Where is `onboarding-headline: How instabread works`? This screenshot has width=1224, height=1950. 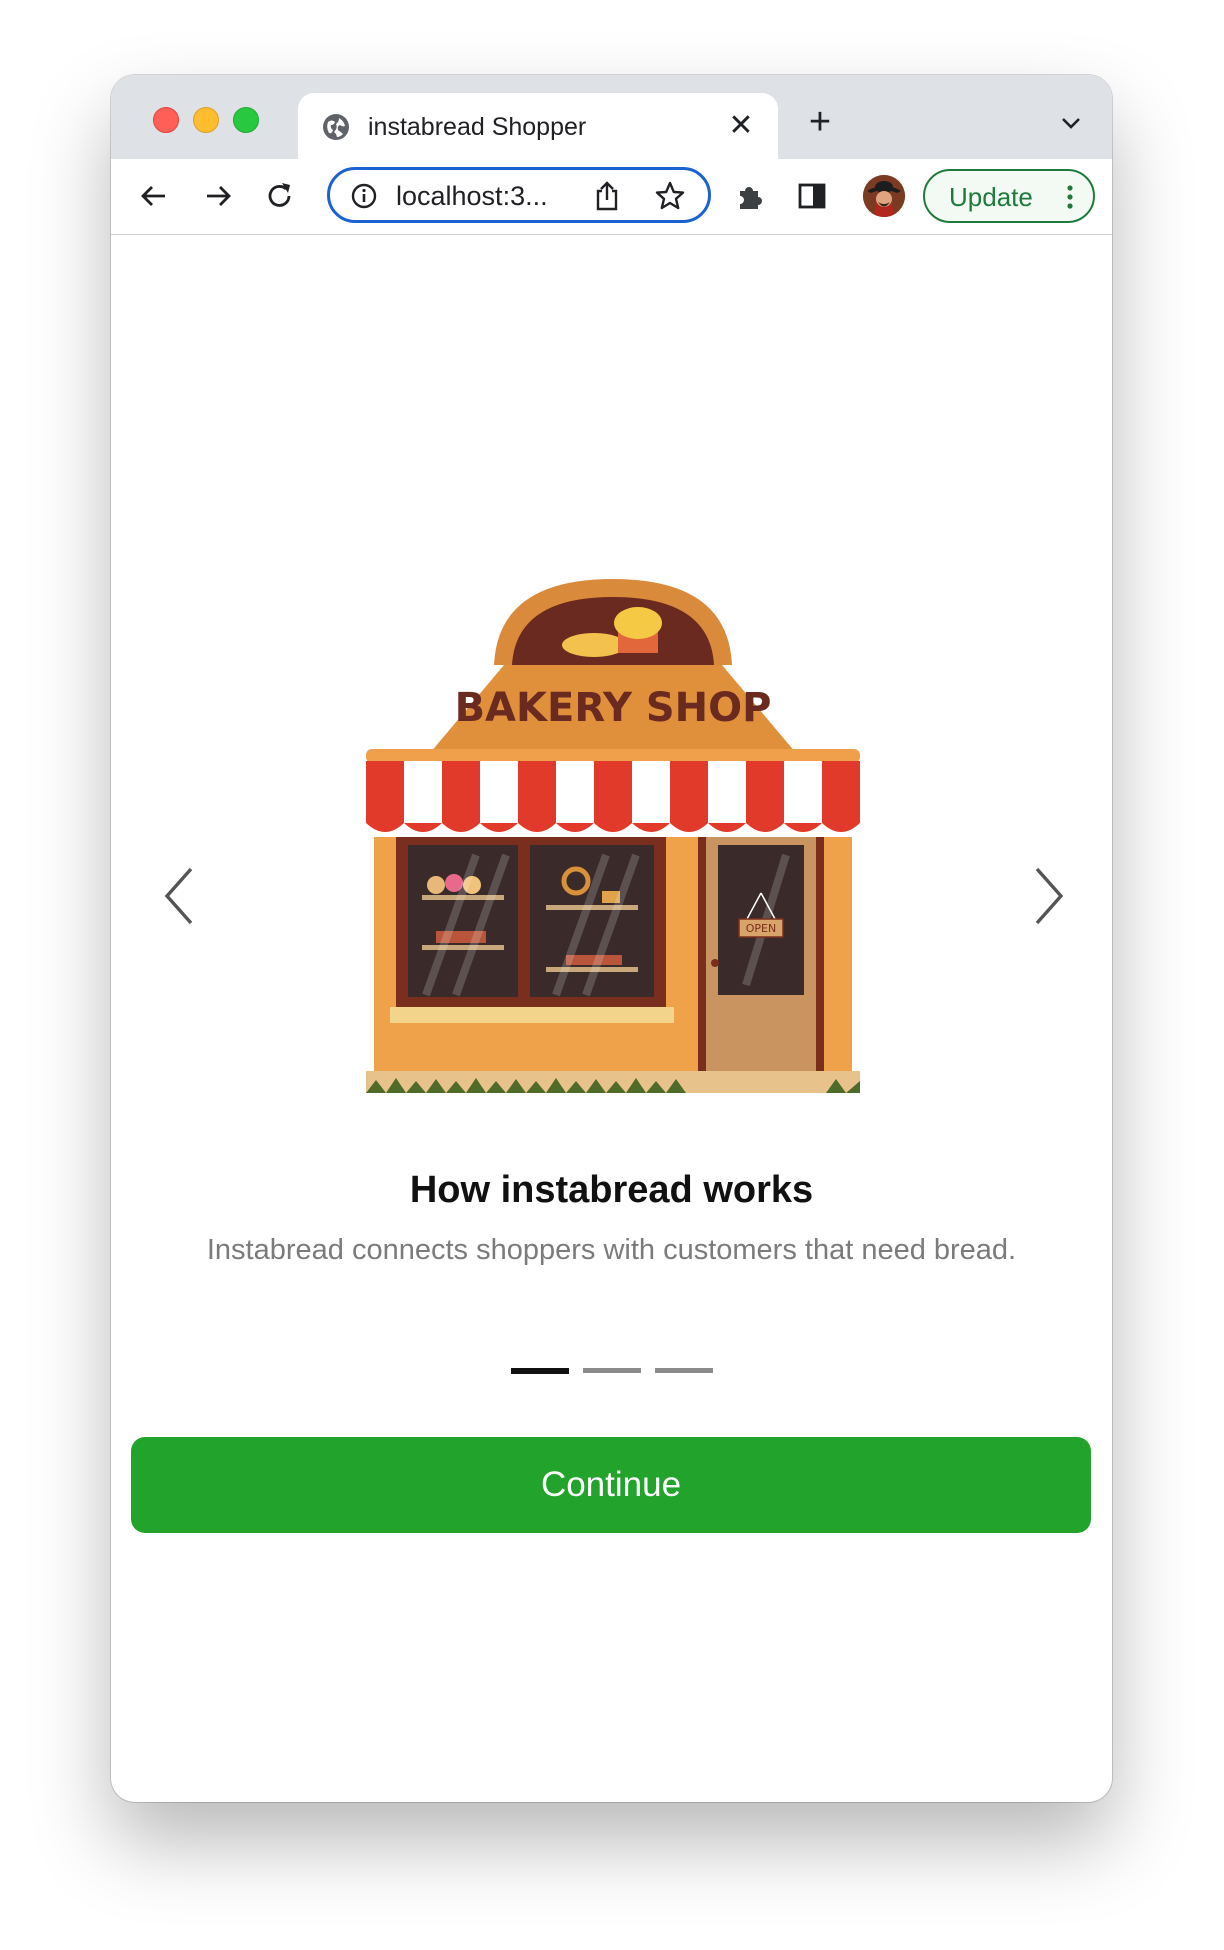
onboarding-headline: How instabread works is located at coordinates (611, 1190).